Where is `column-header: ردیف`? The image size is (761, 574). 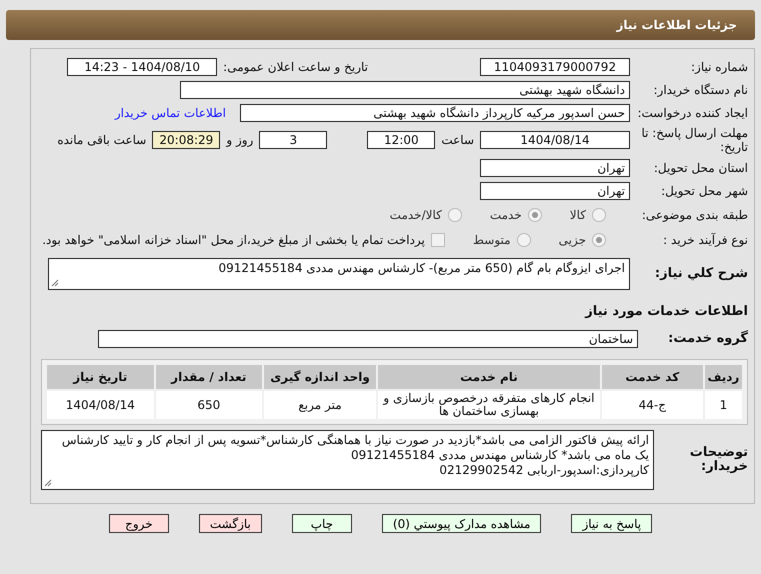 column-header: ردیف is located at coordinates (723, 377).